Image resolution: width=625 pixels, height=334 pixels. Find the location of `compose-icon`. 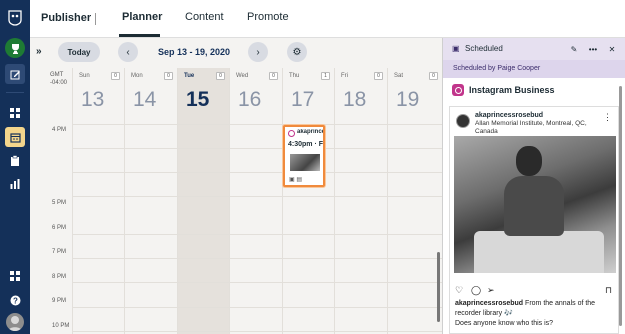

compose-icon is located at coordinates (15, 74).